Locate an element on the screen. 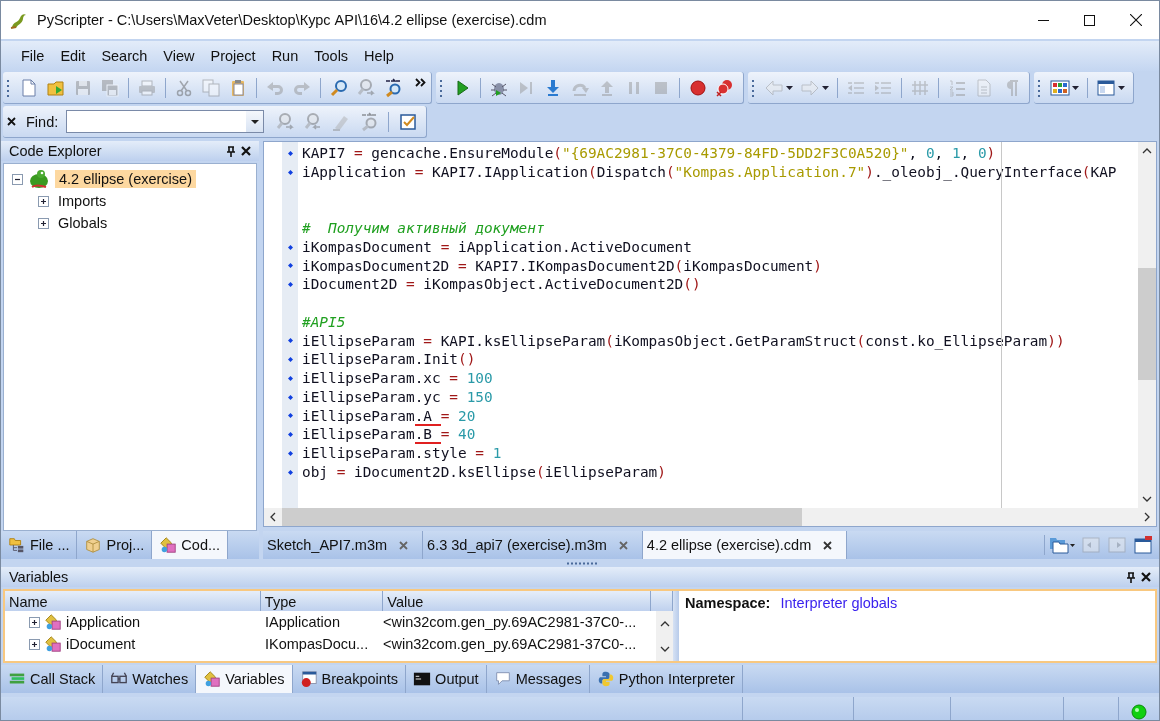 The image size is (1160, 721). editor-tab: 4.2 ellipse (exercise).cdm is located at coordinates (745, 545).